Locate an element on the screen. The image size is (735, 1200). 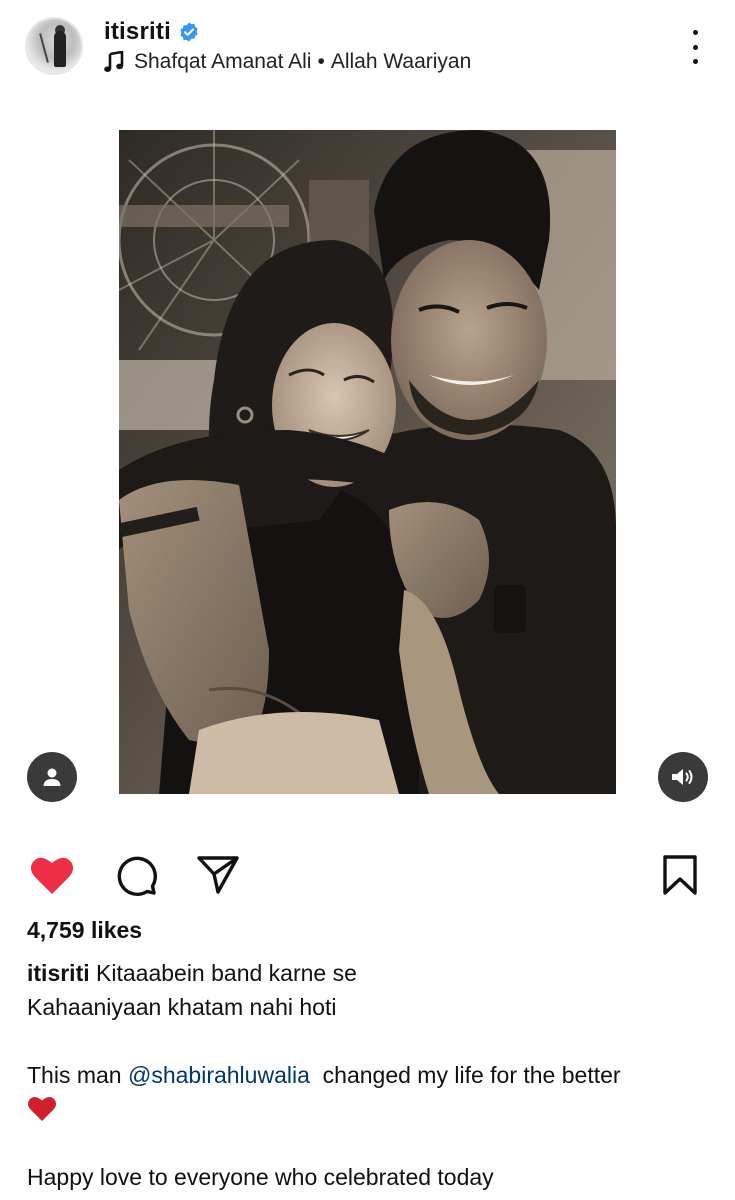
caption-text-1: Kitaaabein band karne se is located at coordinates (226, 973).